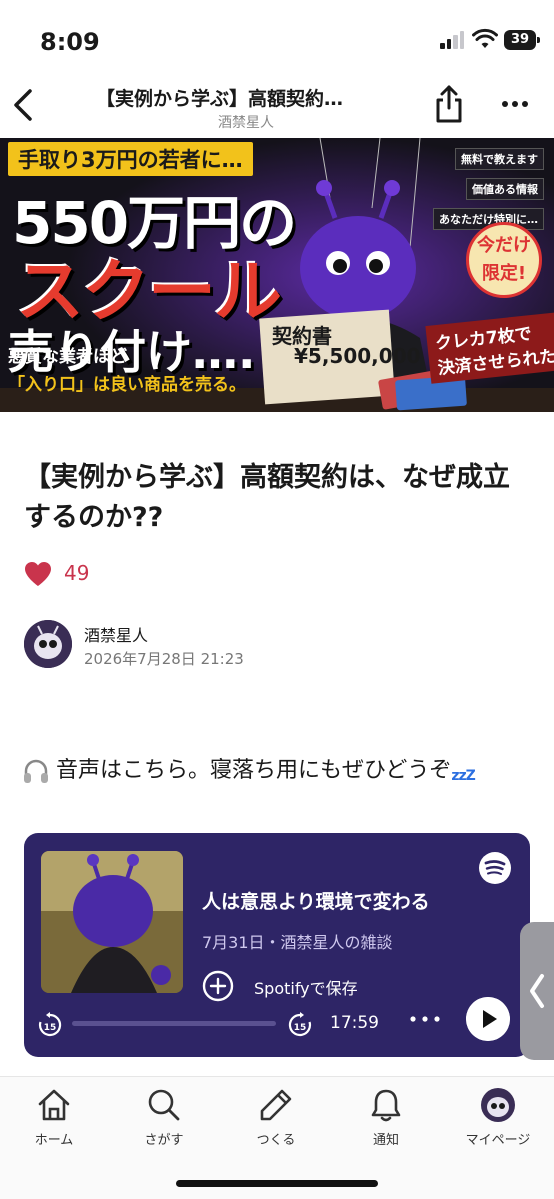 The height and width of the screenshot is (1199, 554). Describe the element at coordinates (425, 1019) in the screenshot. I see `spotify-more-icon` at that location.